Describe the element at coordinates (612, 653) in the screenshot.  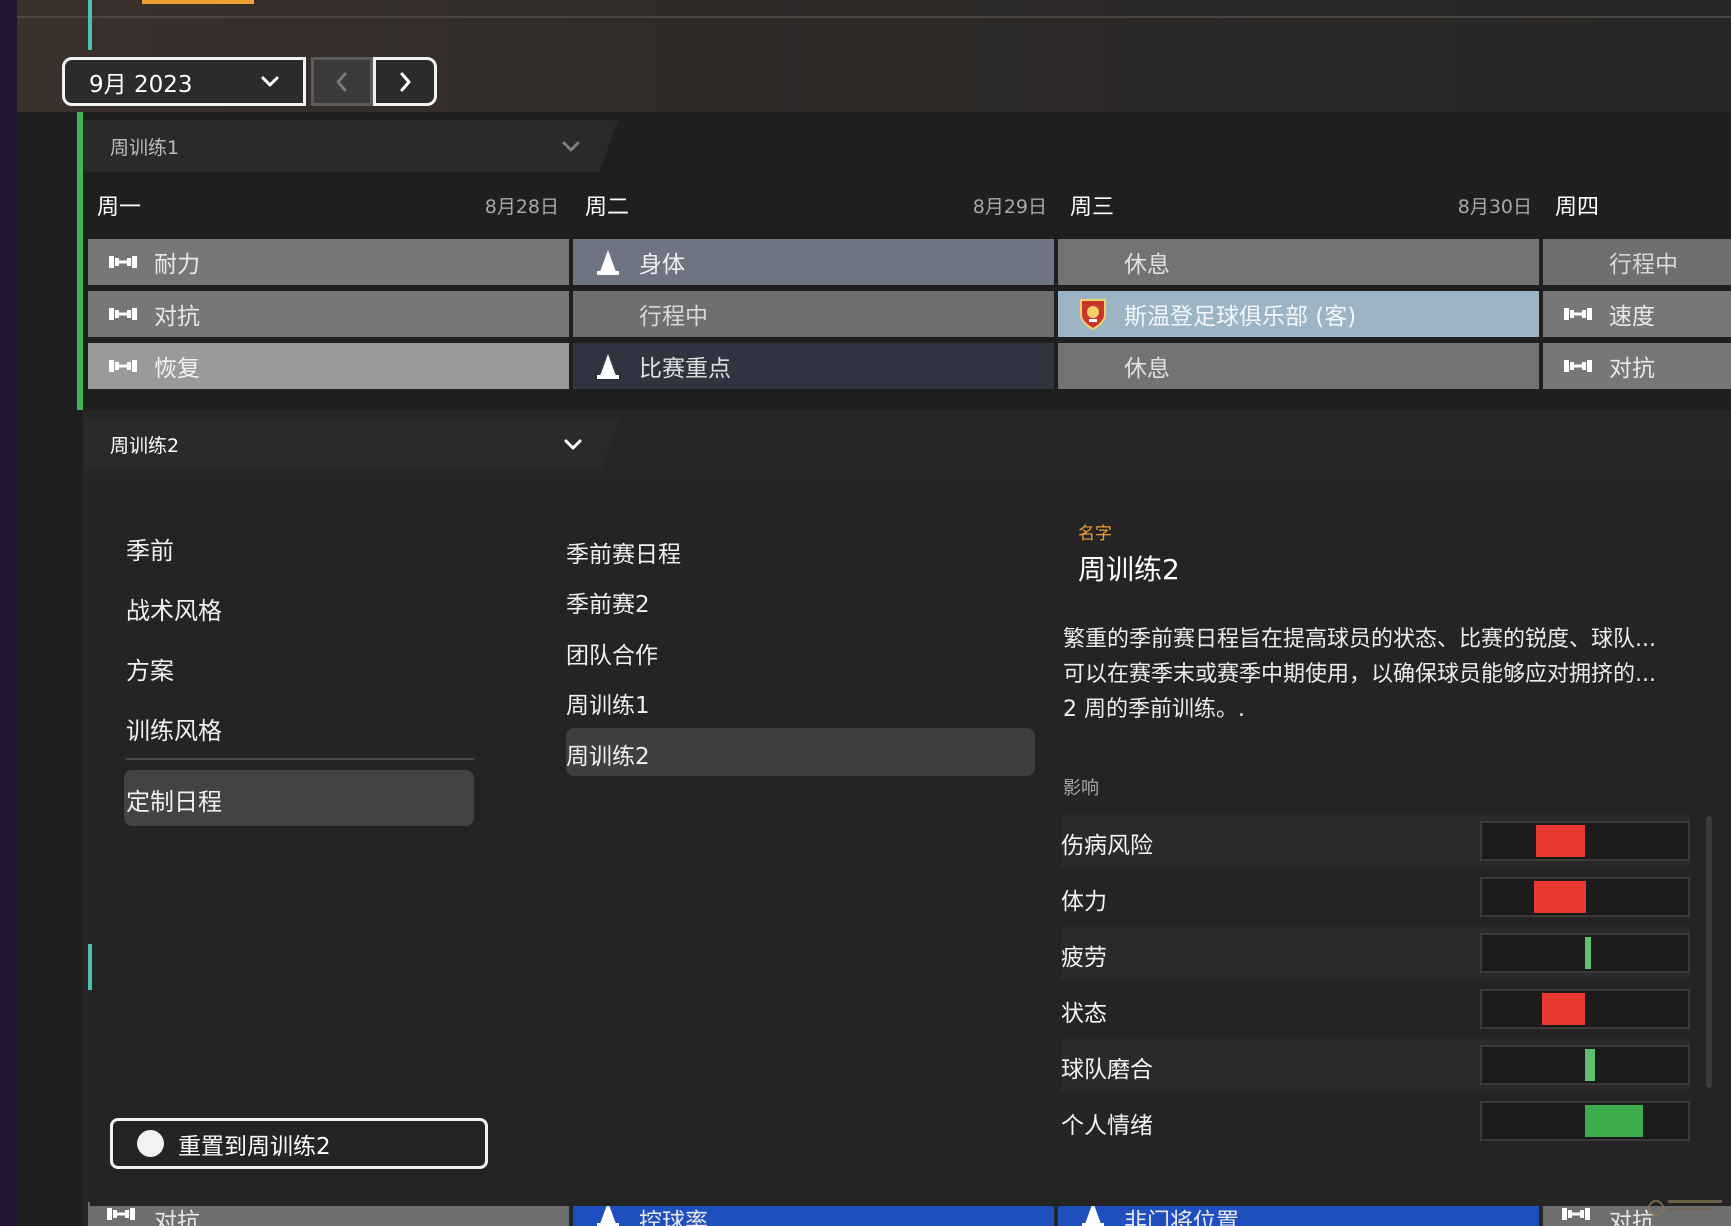
I see `schedule-item: 团队合作` at that location.